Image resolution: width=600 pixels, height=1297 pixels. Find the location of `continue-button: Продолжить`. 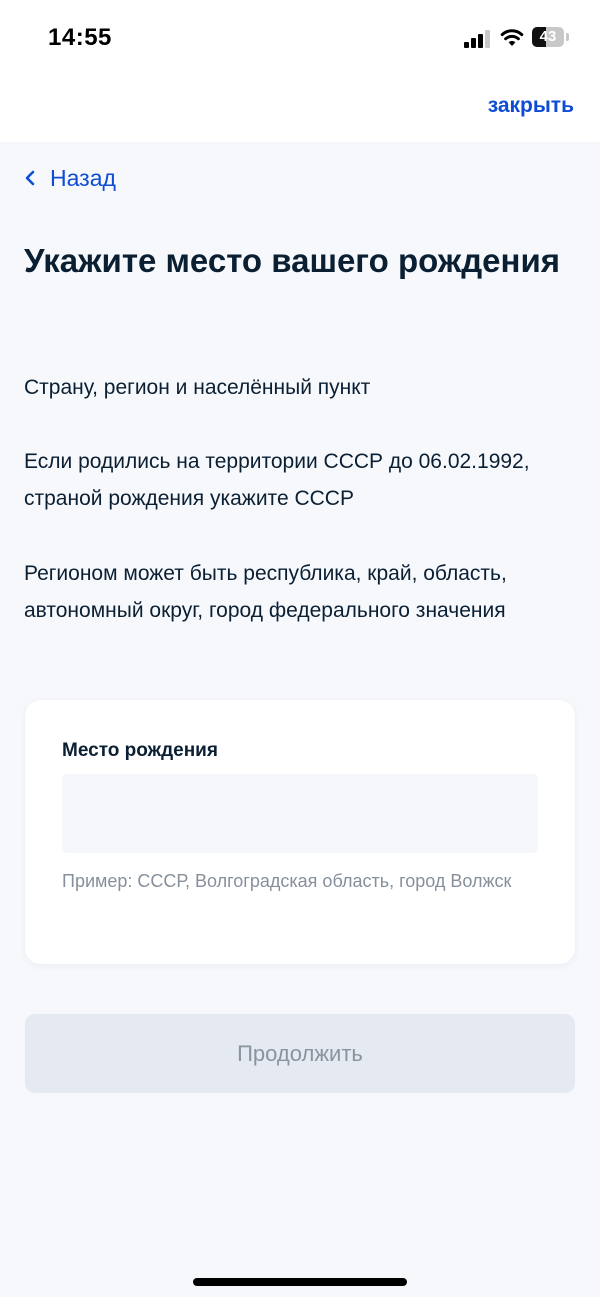

continue-button: Продолжить is located at coordinates (300, 1053).